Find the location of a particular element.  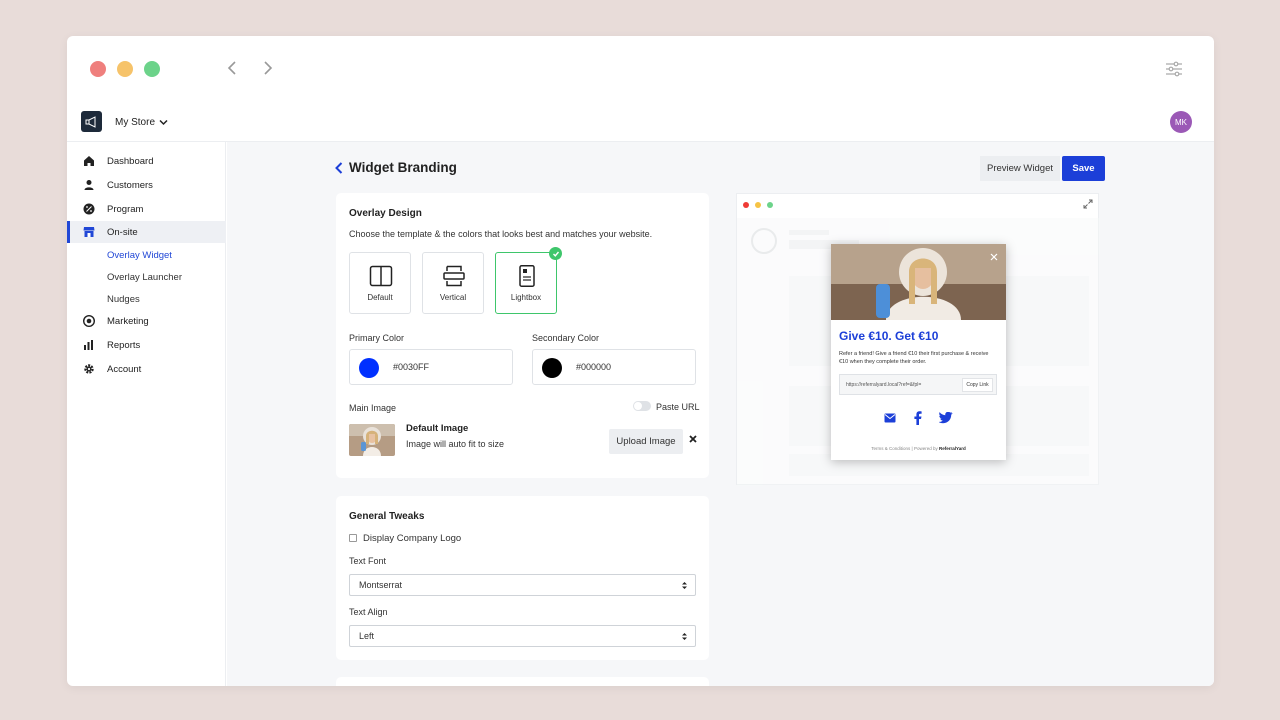

template-label: Vertical is located at coordinates (453, 297).